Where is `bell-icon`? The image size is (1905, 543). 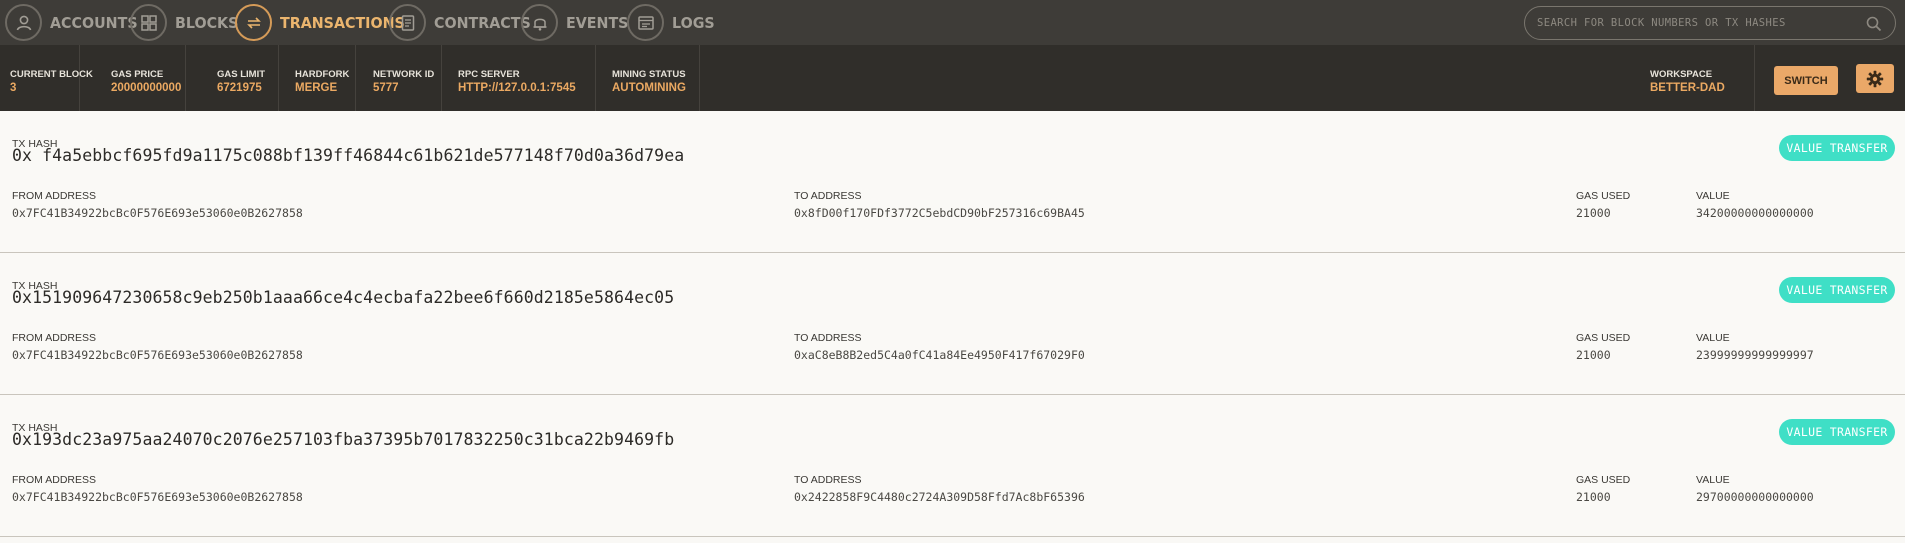 bell-icon is located at coordinates (539, 22).